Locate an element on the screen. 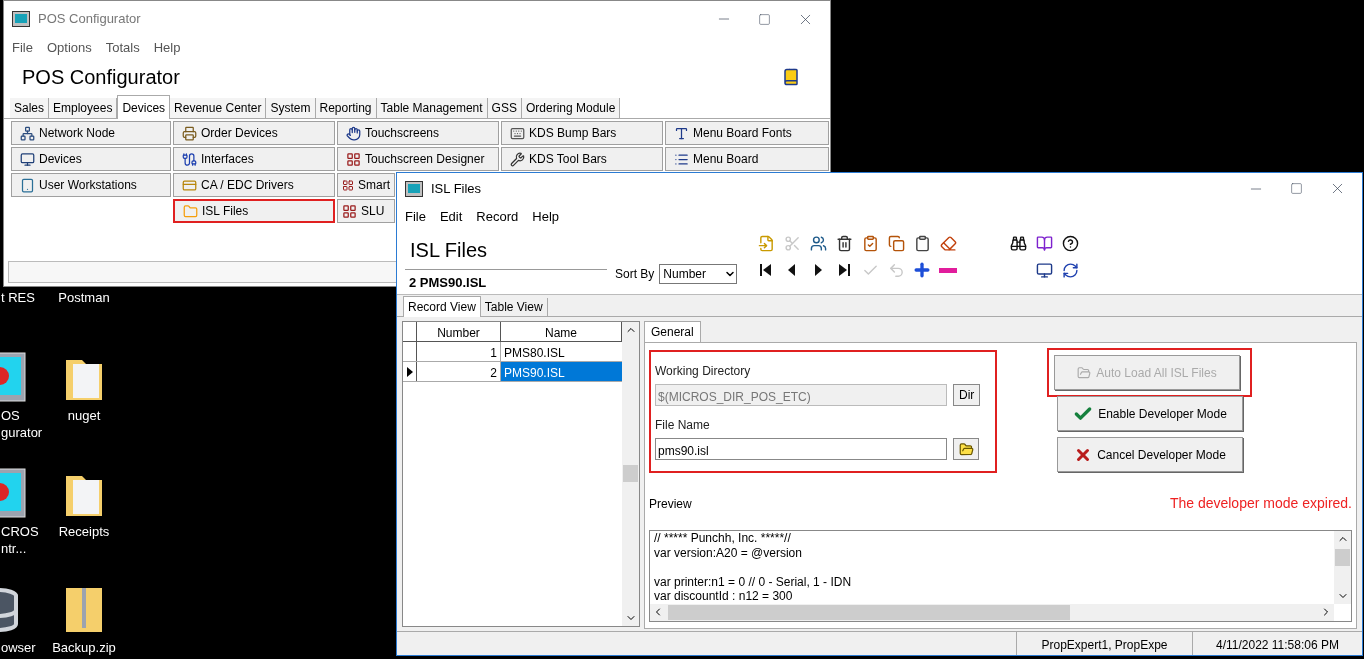 The width and height of the screenshot is (1364, 659). desktop-icon-label: Receipts is located at coordinates (84, 531).